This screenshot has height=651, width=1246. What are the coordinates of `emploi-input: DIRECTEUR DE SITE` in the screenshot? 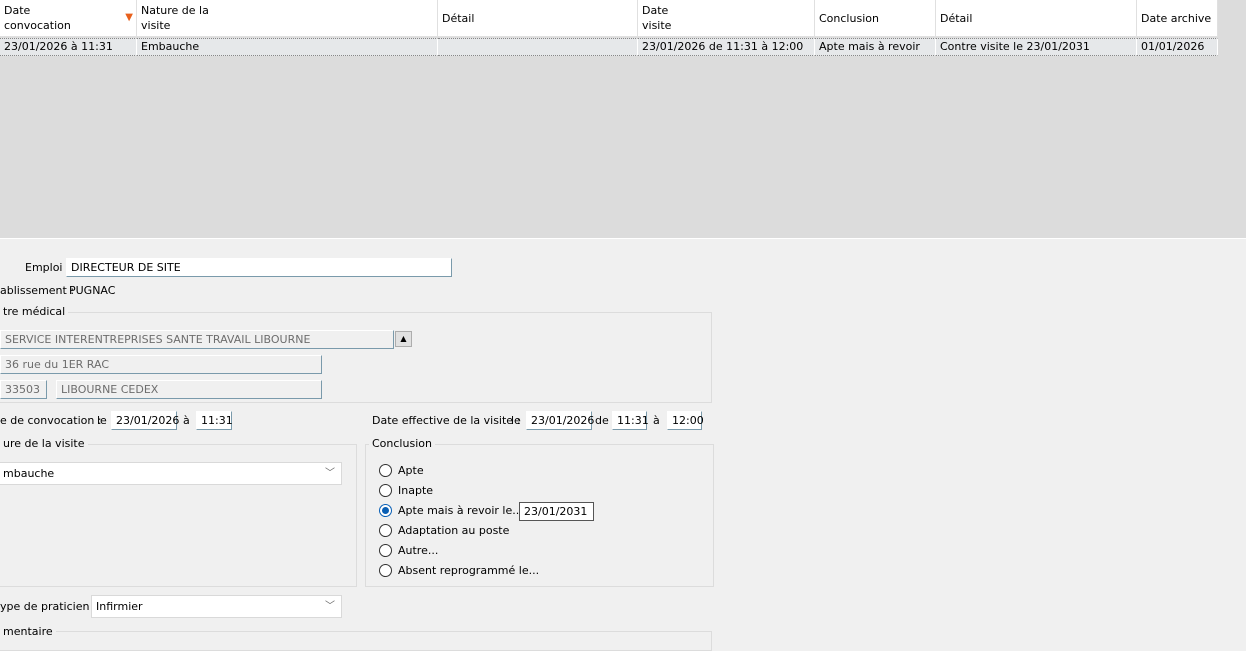 It's located at (259, 267).